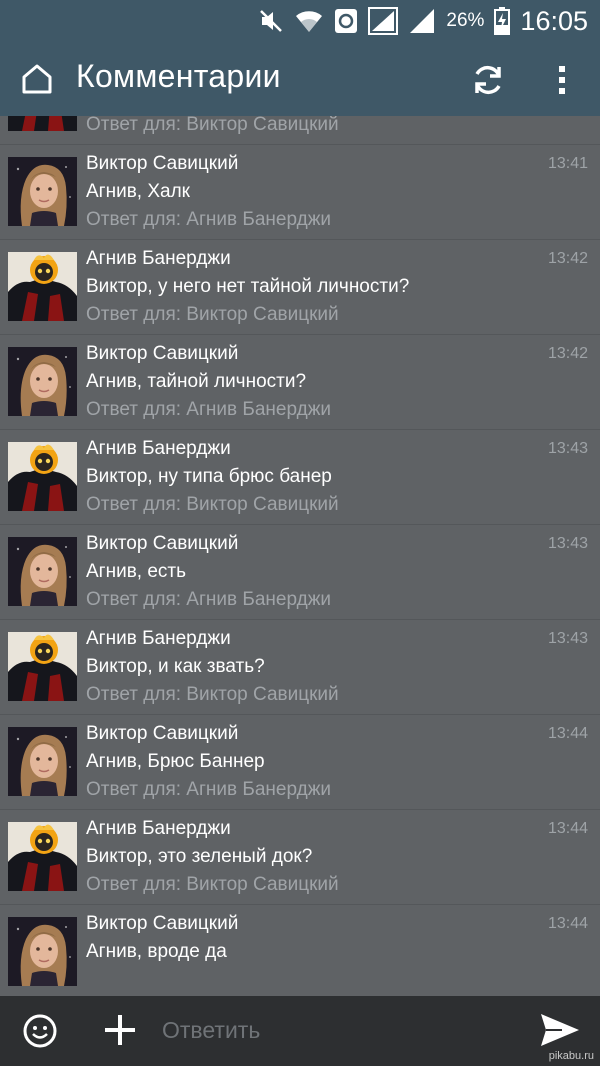 The width and height of the screenshot is (600, 1066). I want to click on comment-text: Виктор, это зеленый док?, so click(199, 856).